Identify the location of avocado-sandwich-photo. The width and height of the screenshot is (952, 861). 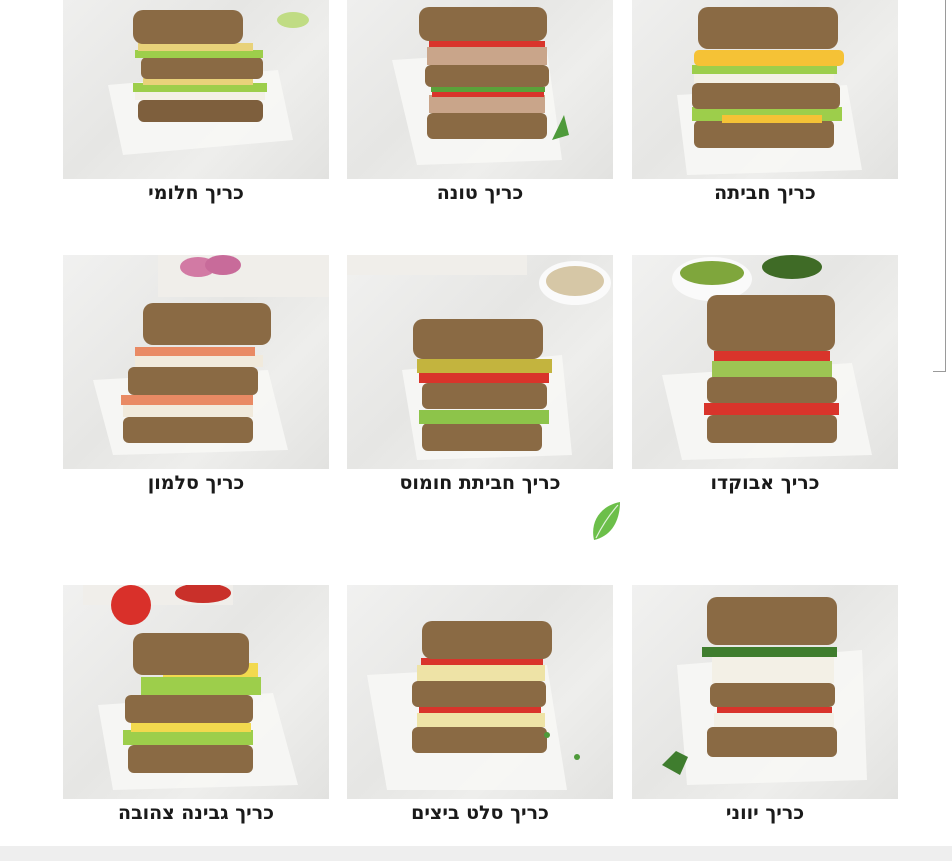
(765, 362).